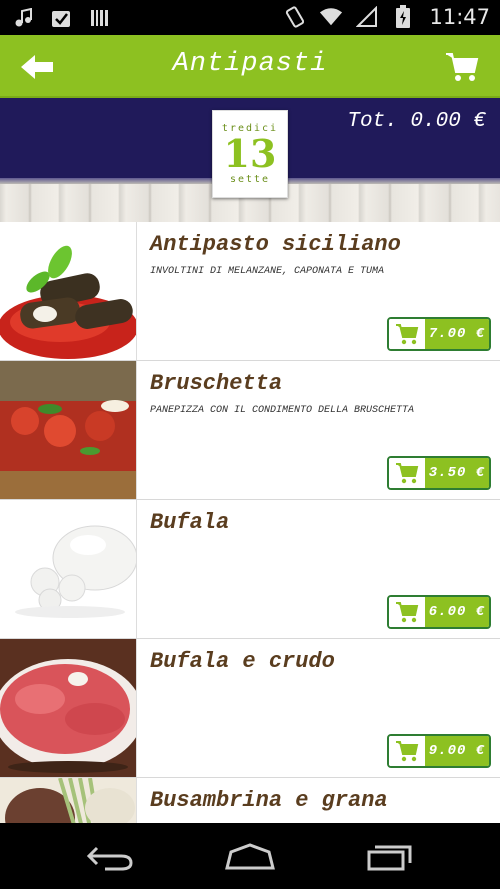 Image resolution: width=500 pixels, height=889 pixels. Describe the element at coordinates (459, 17) in the screenshot. I see `status-clock: 11:47` at that location.